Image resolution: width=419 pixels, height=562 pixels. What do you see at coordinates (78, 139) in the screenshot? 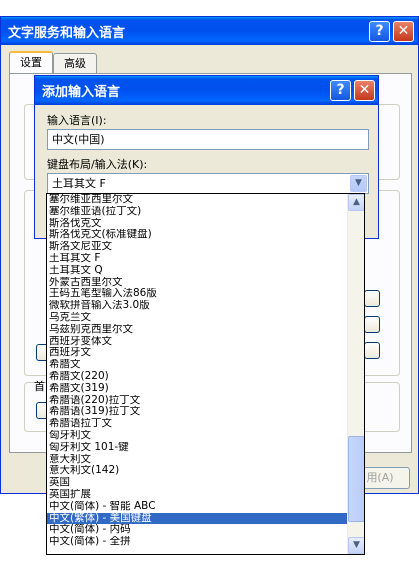
I see `input-language-value: 中文(中国)` at bounding box center [78, 139].